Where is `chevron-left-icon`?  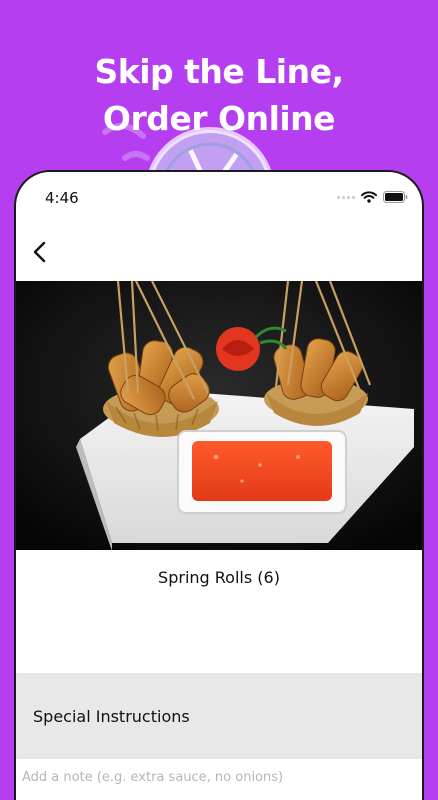 chevron-left-icon is located at coordinates (39, 252).